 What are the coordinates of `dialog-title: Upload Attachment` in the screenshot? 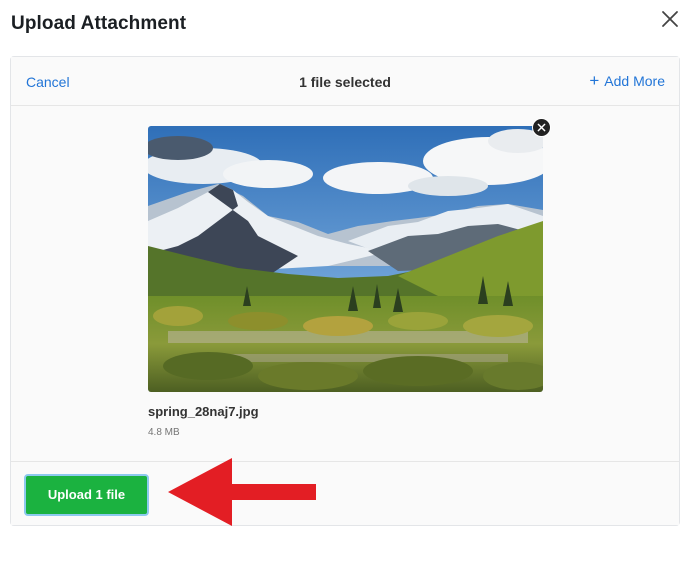 It's located at (99, 23).